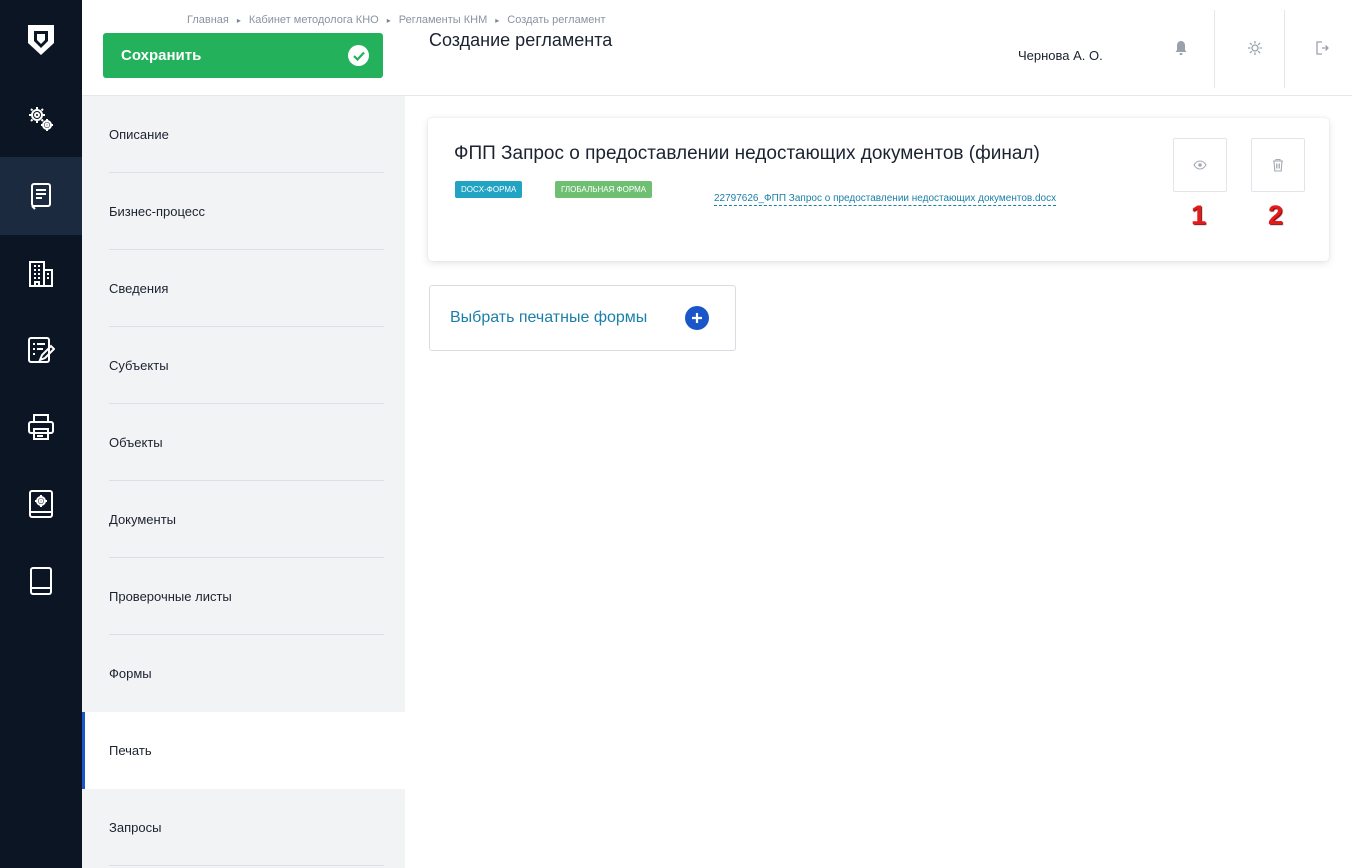 This screenshot has height=868, width=1352. What do you see at coordinates (139, 365) in the screenshot?
I see `sidebar-item-label: Субъекты` at bounding box center [139, 365].